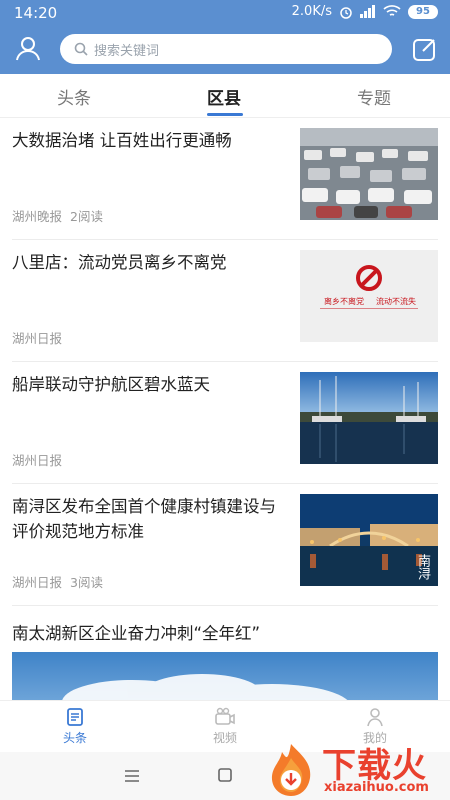 The height and width of the screenshot is (800, 450). I want to click on home-icon, so click(225, 775).